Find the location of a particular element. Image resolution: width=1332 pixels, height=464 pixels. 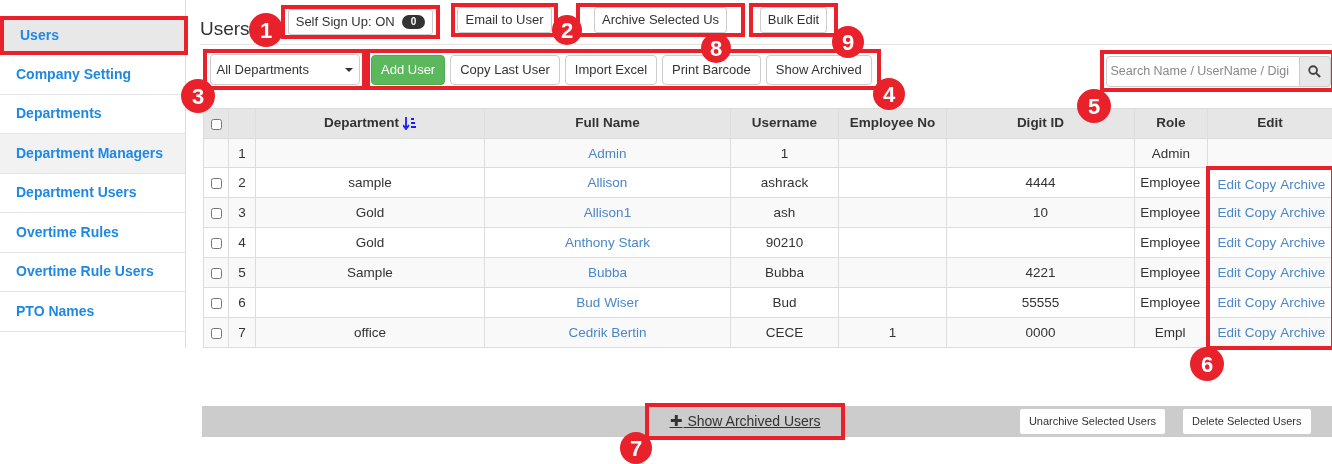

search-field: Search Name / UserName / Digi is located at coordinates (1202, 71).